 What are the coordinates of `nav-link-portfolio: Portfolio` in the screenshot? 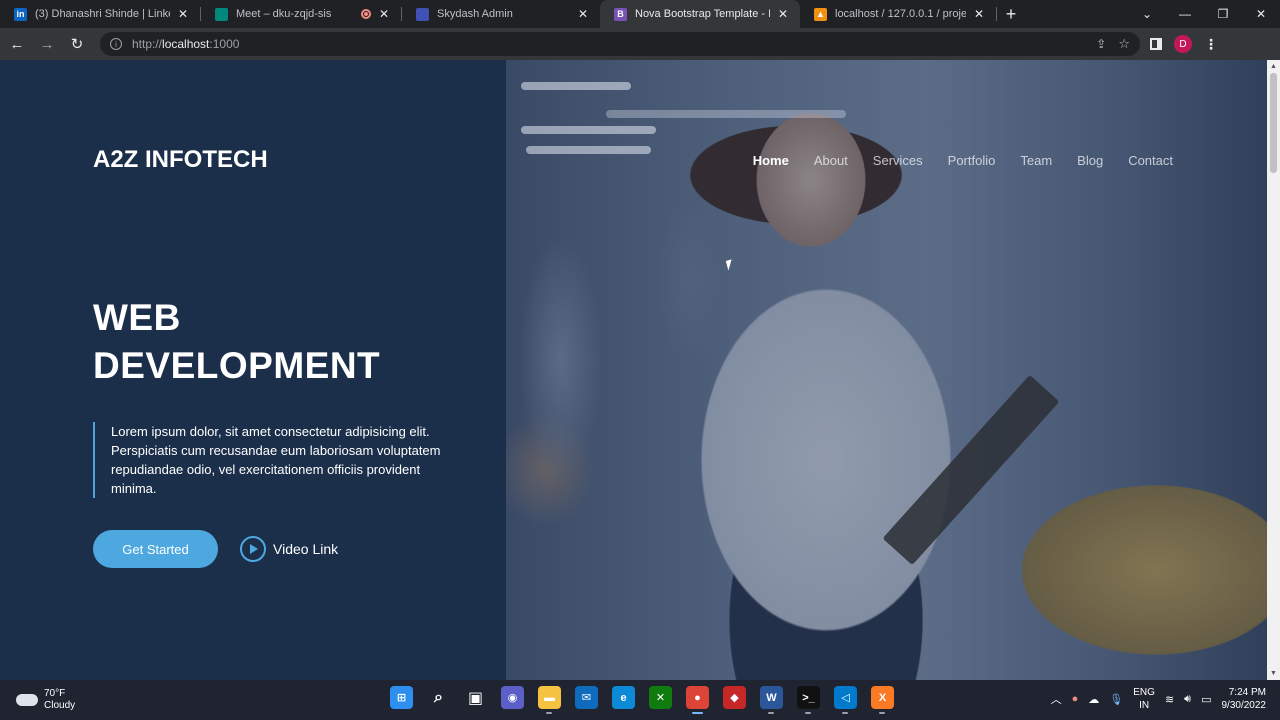 It's located at (972, 160).